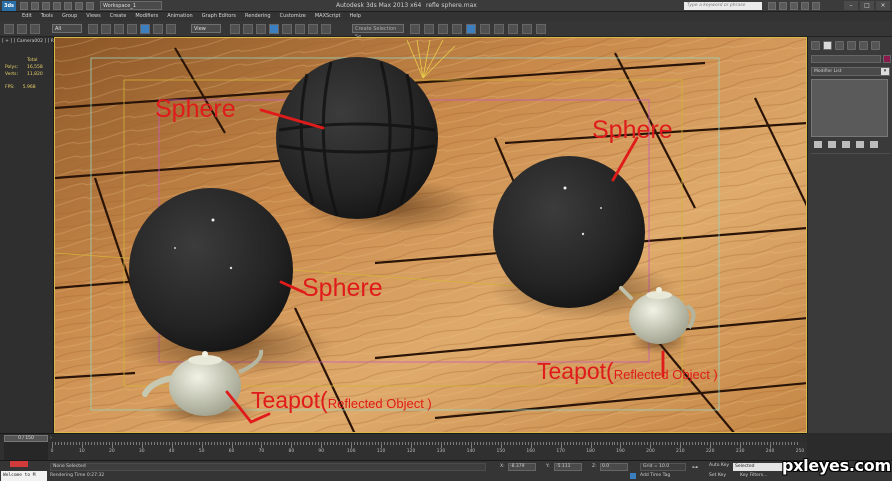  What do you see at coordinates (614, 467) in the screenshot?
I see `coord-z-field: 0.0` at bounding box center [614, 467].